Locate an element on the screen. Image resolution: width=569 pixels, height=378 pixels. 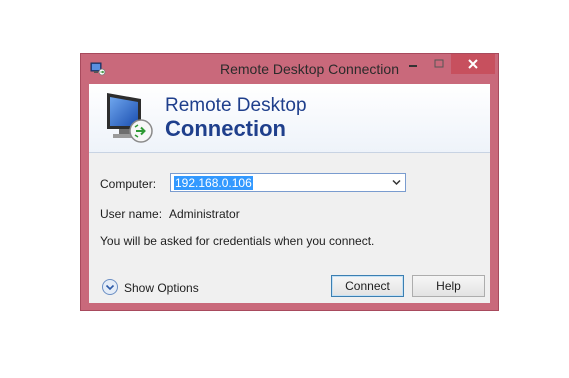
computer-input-value: 192.168.0.106 is located at coordinates (213, 183).